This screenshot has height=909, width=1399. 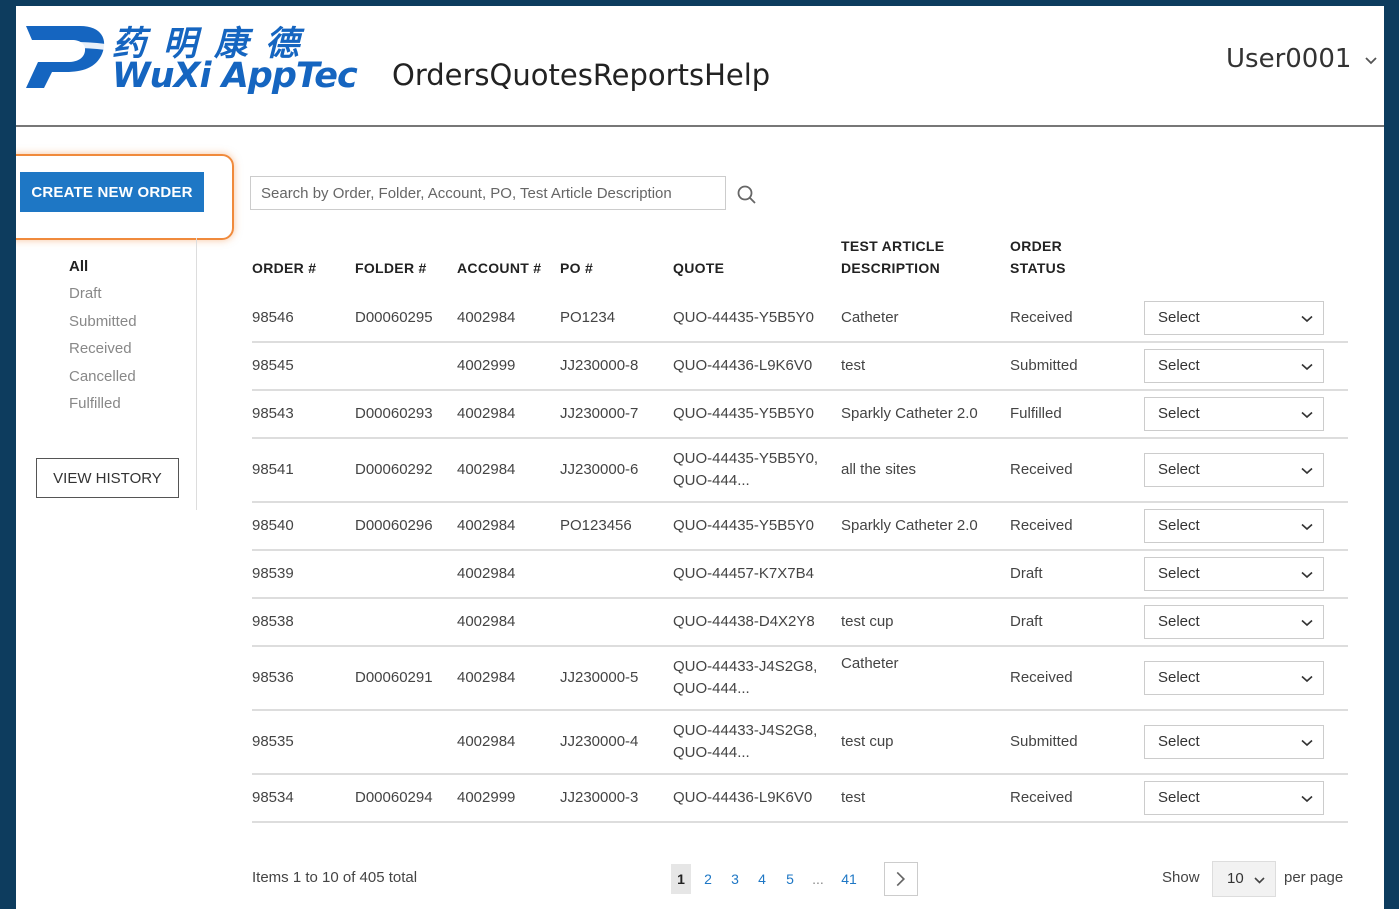 I want to click on cell-order: 98540, so click(x=273, y=525).